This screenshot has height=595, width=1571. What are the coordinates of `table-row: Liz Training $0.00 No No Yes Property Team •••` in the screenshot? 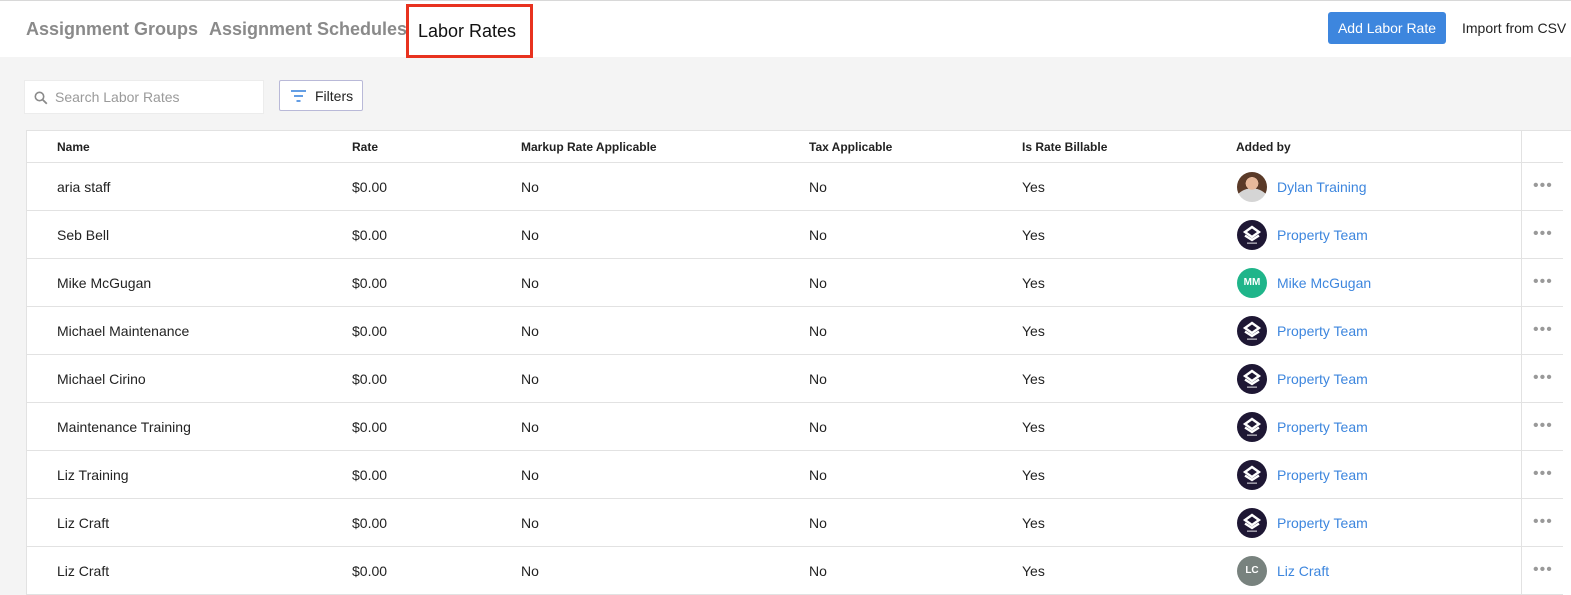 It's located at (795, 475).